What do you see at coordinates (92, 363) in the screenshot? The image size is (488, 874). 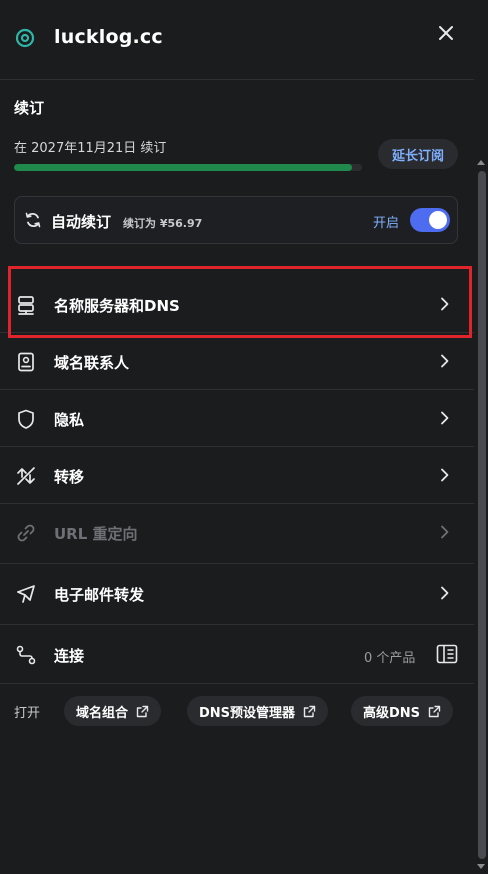 I see `menu-item-label: 域名联系人` at bounding box center [92, 363].